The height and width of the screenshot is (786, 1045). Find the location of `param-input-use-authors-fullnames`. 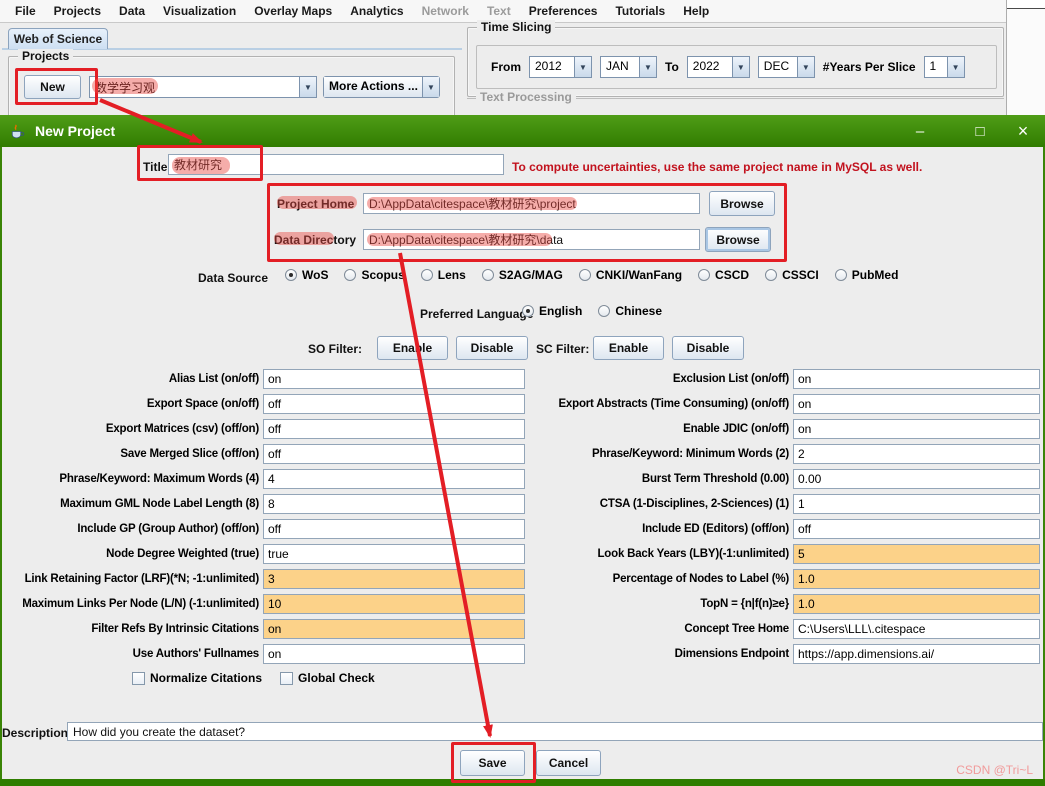

param-input-use-authors-fullnames is located at coordinates (394, 653).